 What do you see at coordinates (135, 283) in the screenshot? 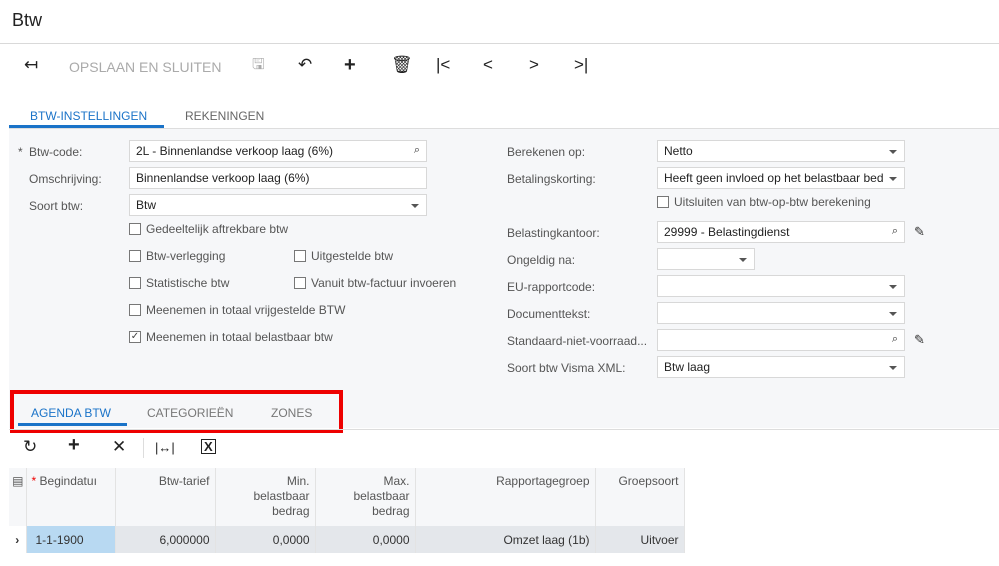
I see `statistische-btw-checkbox` at bounding box center [135, 283].